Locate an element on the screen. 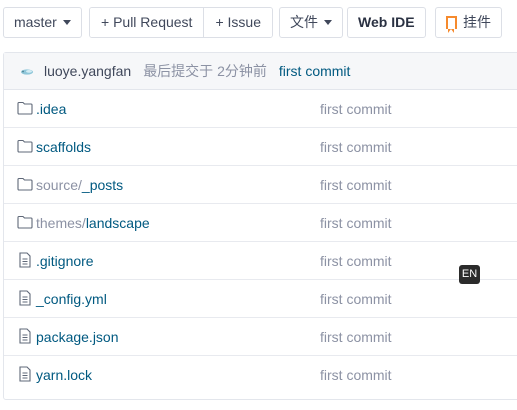 Image resolution: width=517 pixels, height=410 pixels. new-pull-request-button: + Pull Request is located at coordinates (147, 22).